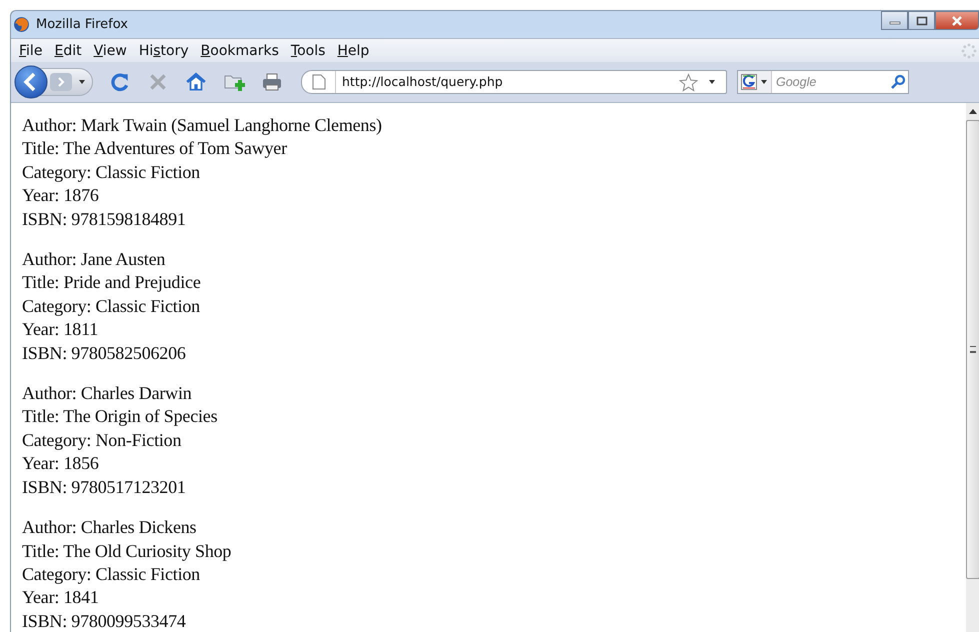 Image resolution: width=979 pixels, height=632 pixels. I want to click on record-line: Year: 1811, so click(61, 330).